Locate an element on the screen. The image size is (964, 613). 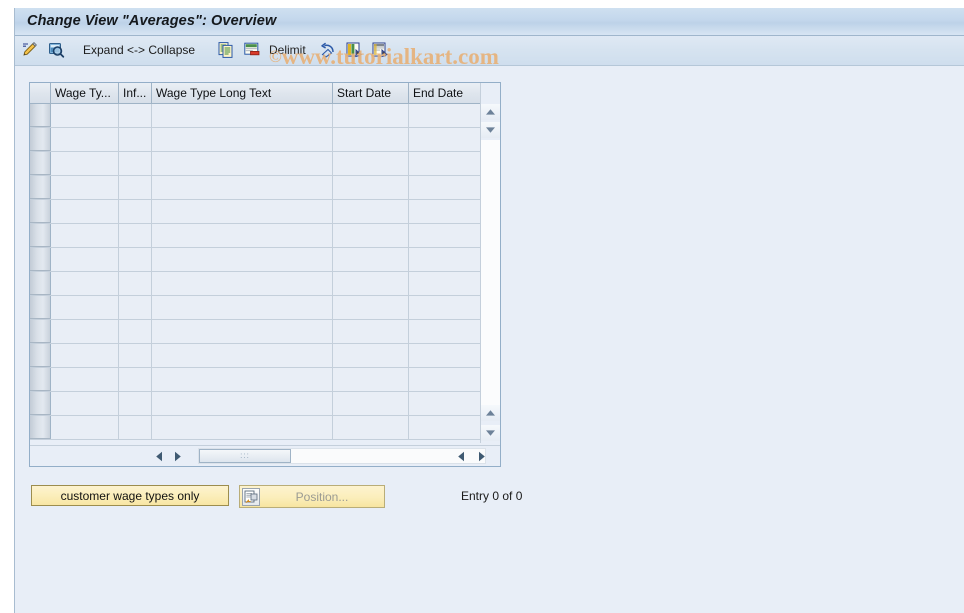
toolbar-undo-button is located at coordinates (329, 51).